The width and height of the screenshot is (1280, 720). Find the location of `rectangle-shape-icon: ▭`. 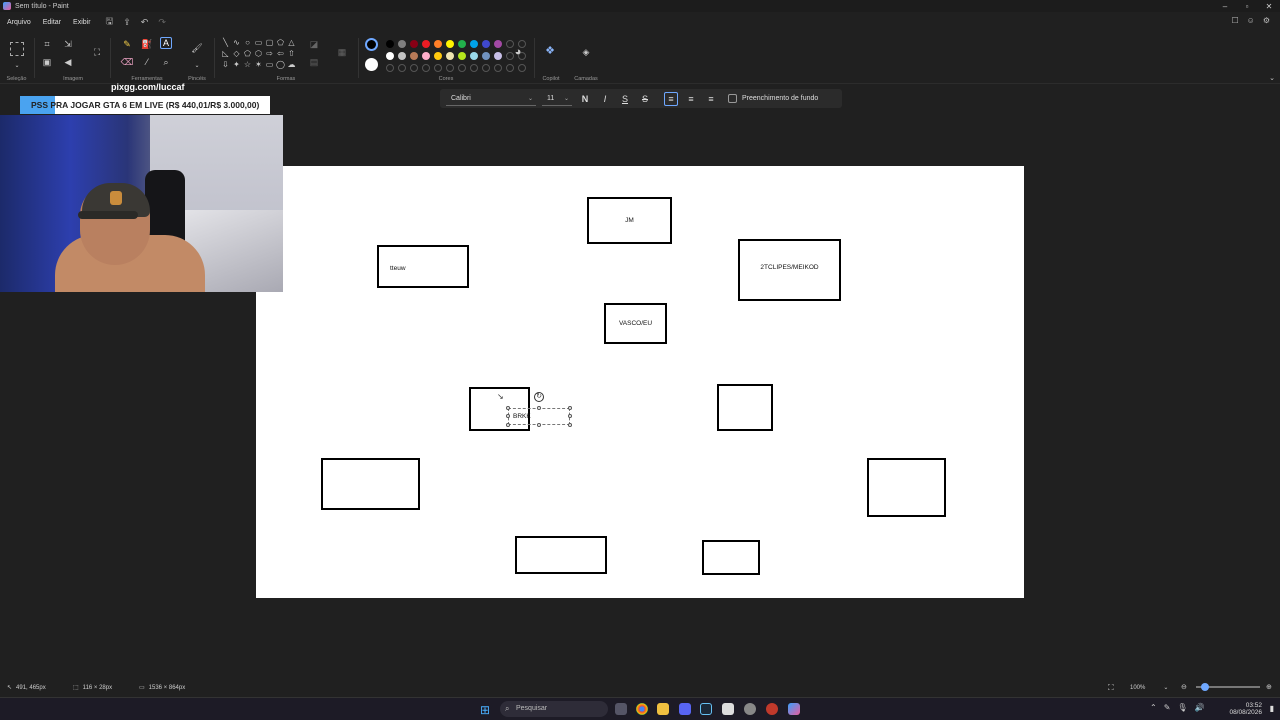

rectangle-shape-icon: ▭ is located at coordinates (258, 42).